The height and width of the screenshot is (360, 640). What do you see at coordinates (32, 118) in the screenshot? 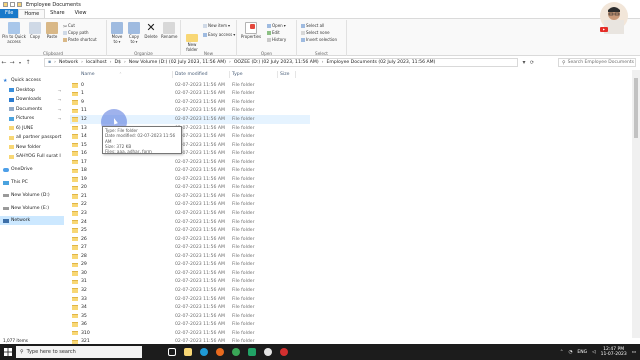
I see `nav-pictures: Pictures ⊸` at bounding box center [32, 118].